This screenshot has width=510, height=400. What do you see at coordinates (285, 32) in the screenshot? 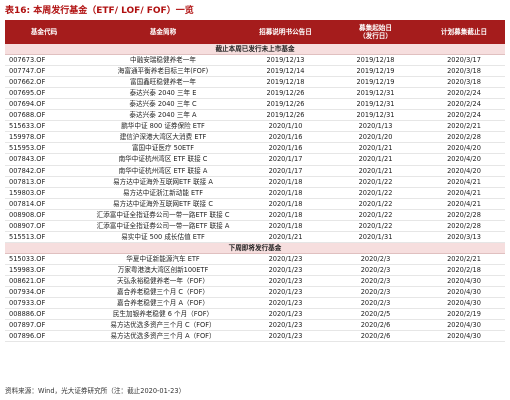
I see `header-prospectus-date: 招募说明书公告日` at bounding box center [285, 32].